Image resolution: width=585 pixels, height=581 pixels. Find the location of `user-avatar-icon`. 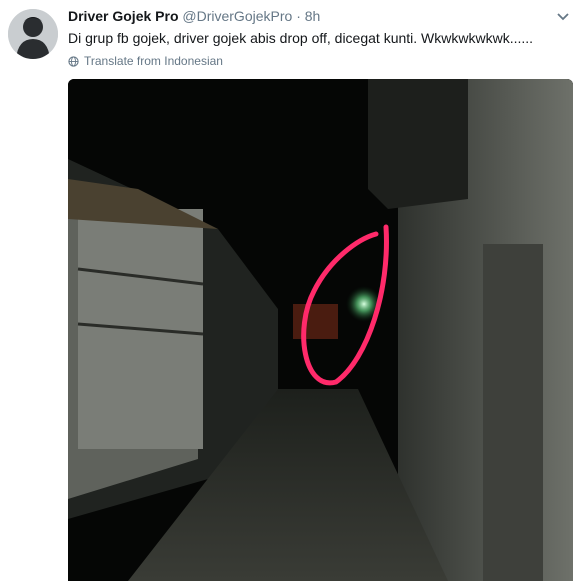

user-avatar-icon is located at coordinates (33, 34).